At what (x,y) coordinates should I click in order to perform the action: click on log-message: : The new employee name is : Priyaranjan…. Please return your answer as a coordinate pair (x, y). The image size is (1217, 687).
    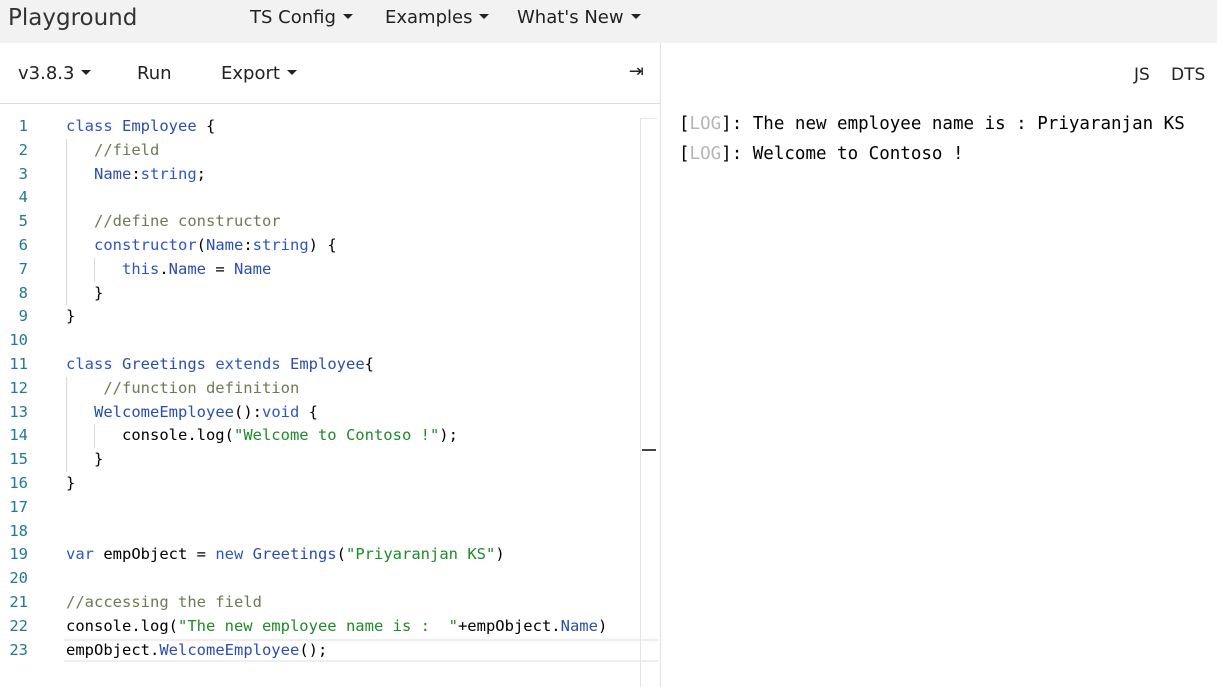
    Looking at the image, I should click on (958, 124).